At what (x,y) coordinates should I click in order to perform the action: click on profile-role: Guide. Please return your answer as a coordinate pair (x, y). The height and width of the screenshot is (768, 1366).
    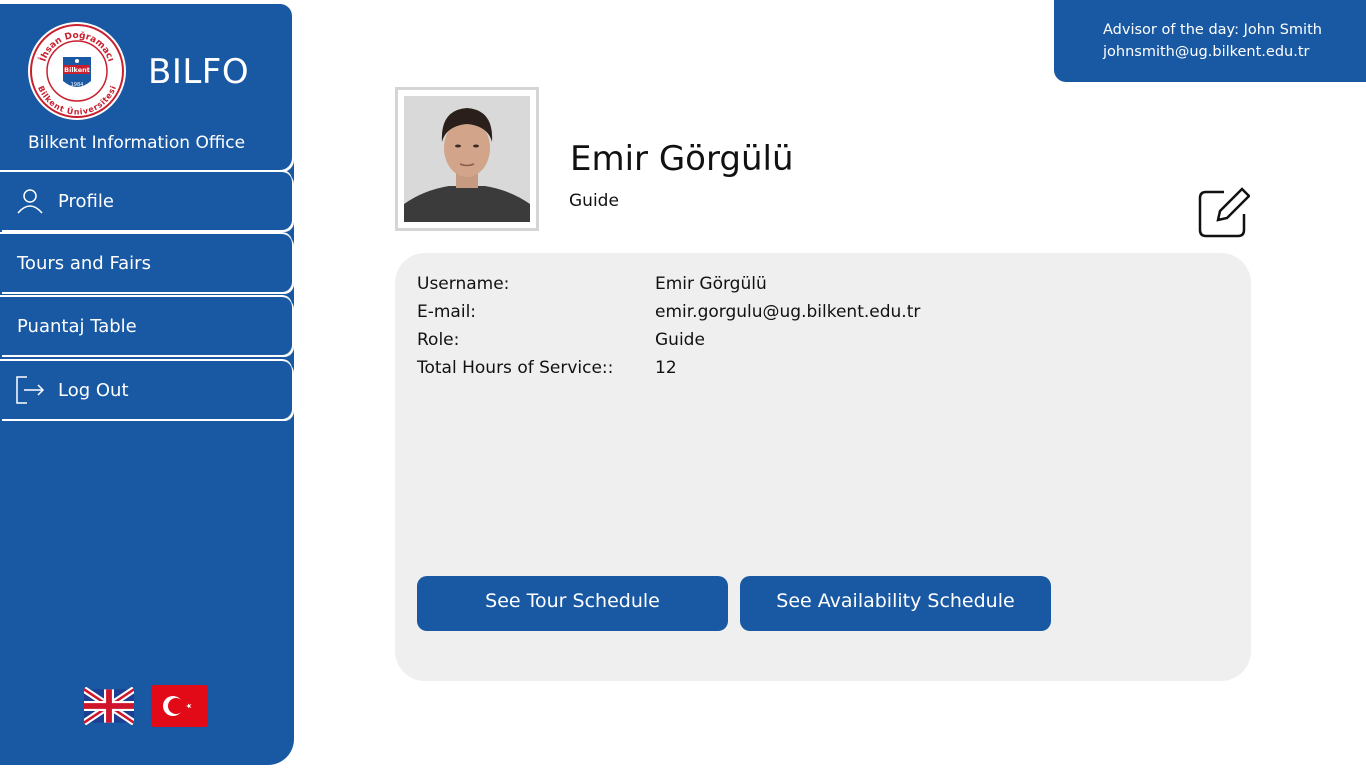
    Looking at the image, I should click on (594, 201).